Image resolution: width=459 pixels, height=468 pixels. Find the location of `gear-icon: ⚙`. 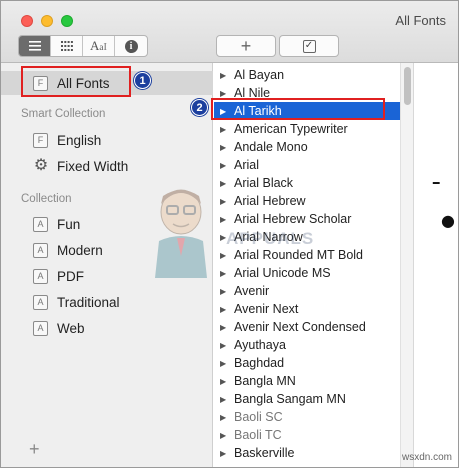

gear-icon: ⚙ is located at coordinates (41, 165).